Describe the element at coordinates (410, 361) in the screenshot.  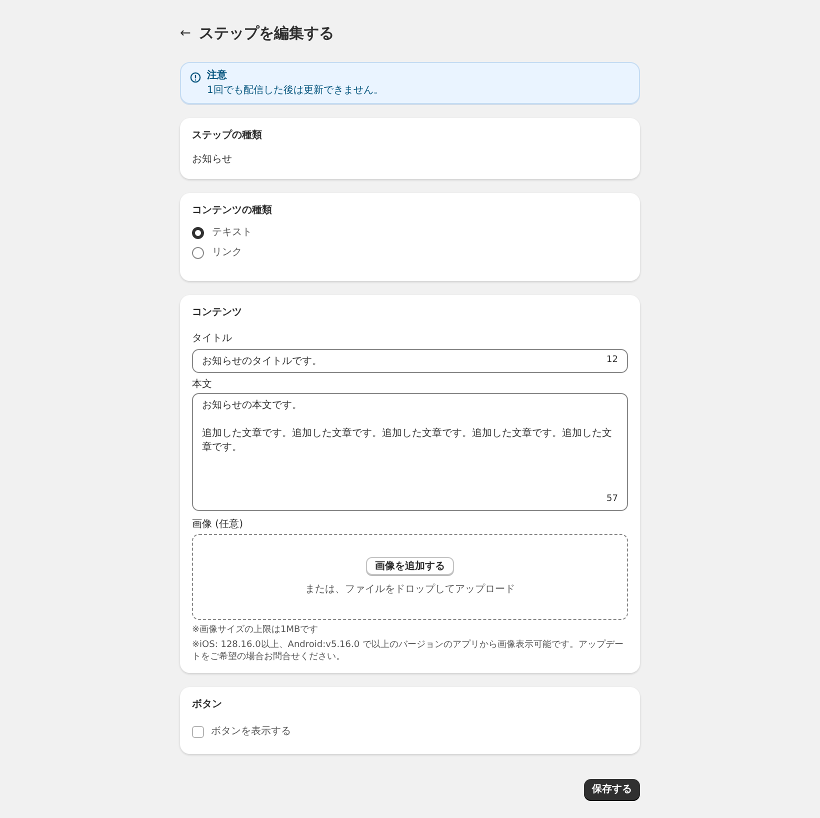
I see `title-field: お知らせのタイトルです。 12` at that location.